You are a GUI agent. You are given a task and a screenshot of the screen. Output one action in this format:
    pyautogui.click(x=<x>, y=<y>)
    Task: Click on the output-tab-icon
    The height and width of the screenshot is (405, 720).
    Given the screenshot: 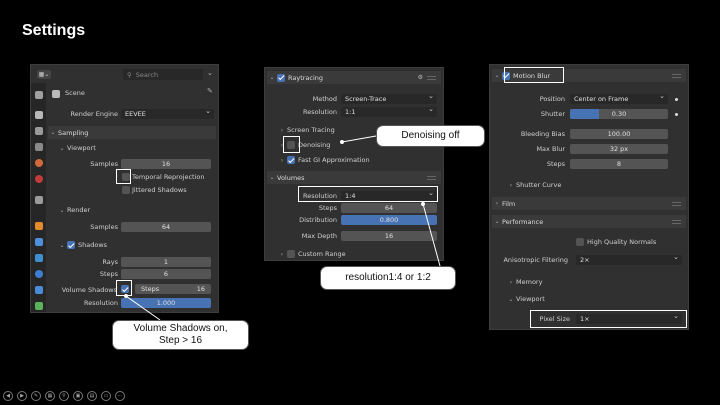 What is the action you would take?
    pyautogui.click(x=38, y=131)
    